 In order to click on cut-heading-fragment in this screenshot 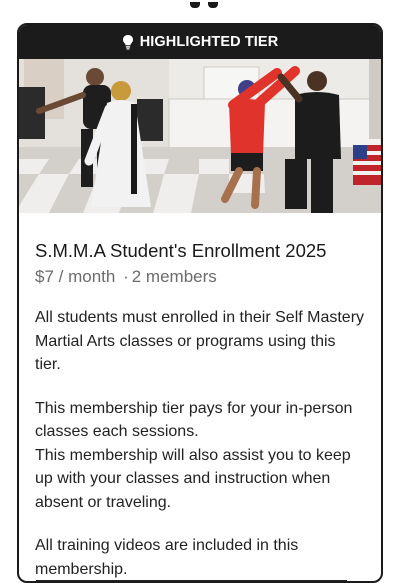, I will do `click(200, 5)`.